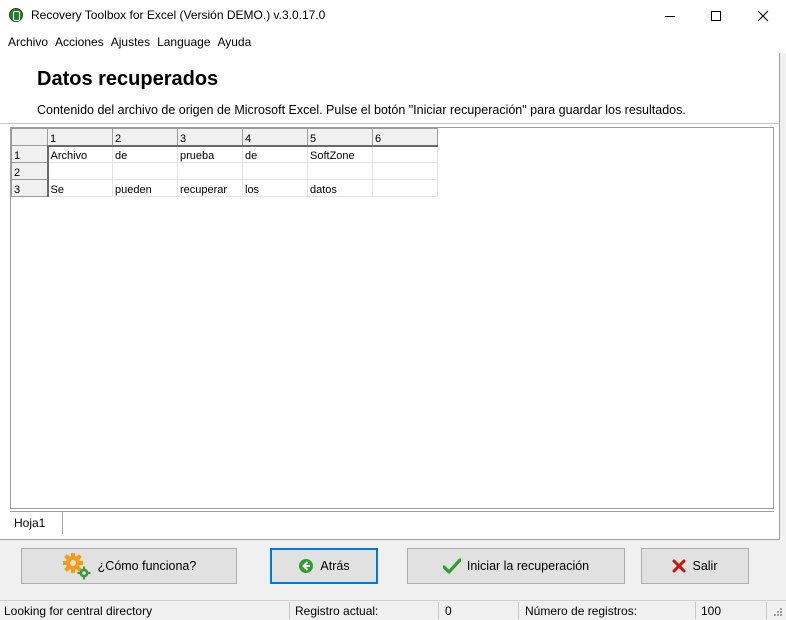  Describe the element at coordinates (80, 137) in the screenshot. I see `column-header: 1` at that location.